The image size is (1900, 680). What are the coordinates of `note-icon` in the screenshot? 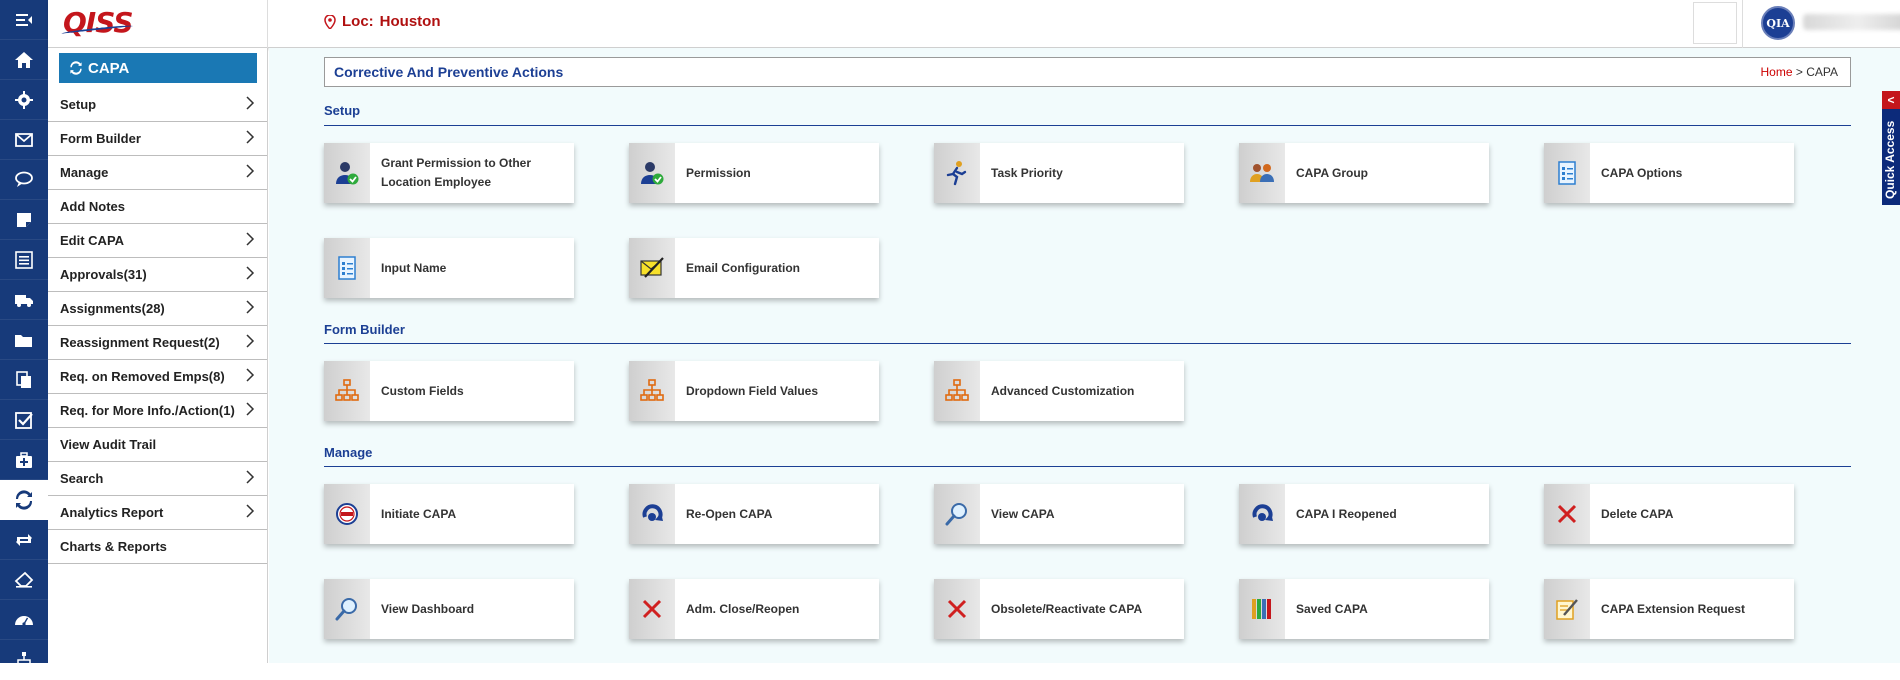 It's located at (24, 220).